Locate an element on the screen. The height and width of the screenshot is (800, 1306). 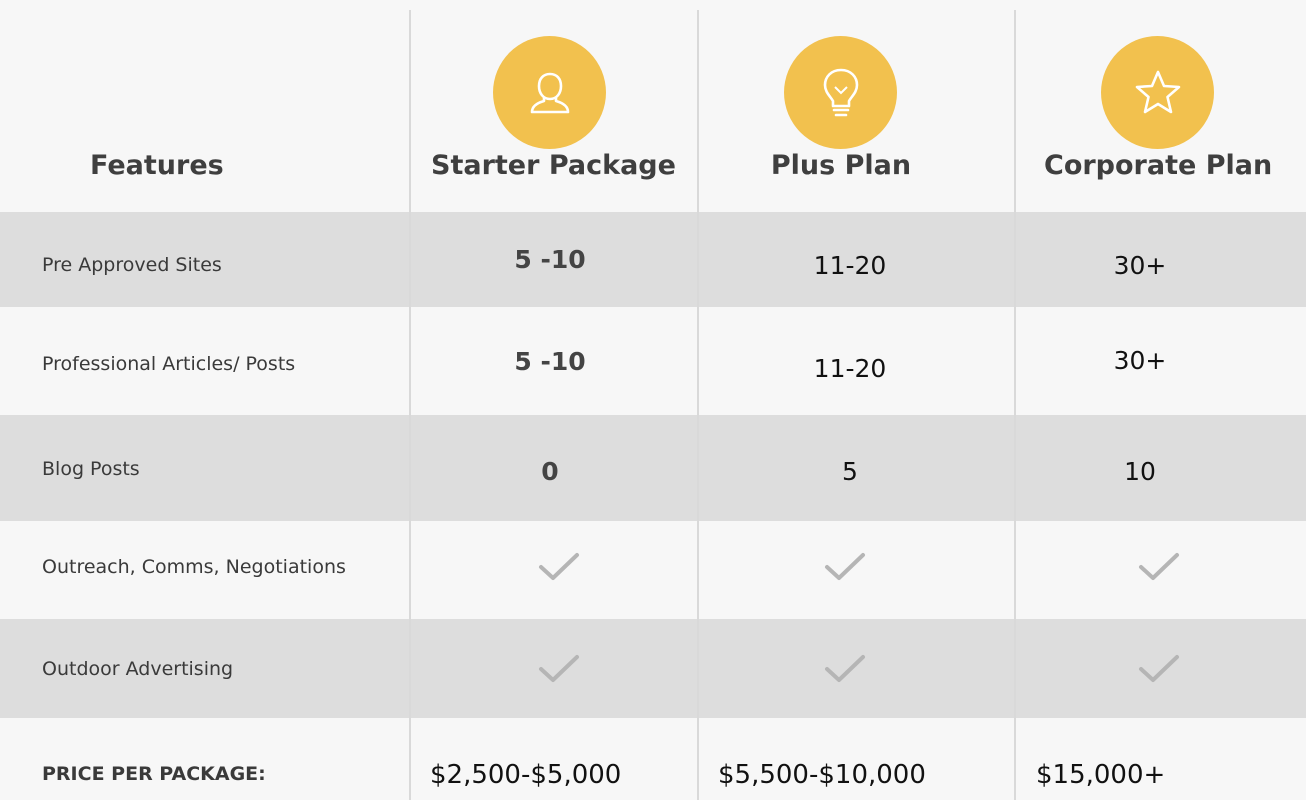
corporate-value: 10 is located at coordinates (1140, 471).